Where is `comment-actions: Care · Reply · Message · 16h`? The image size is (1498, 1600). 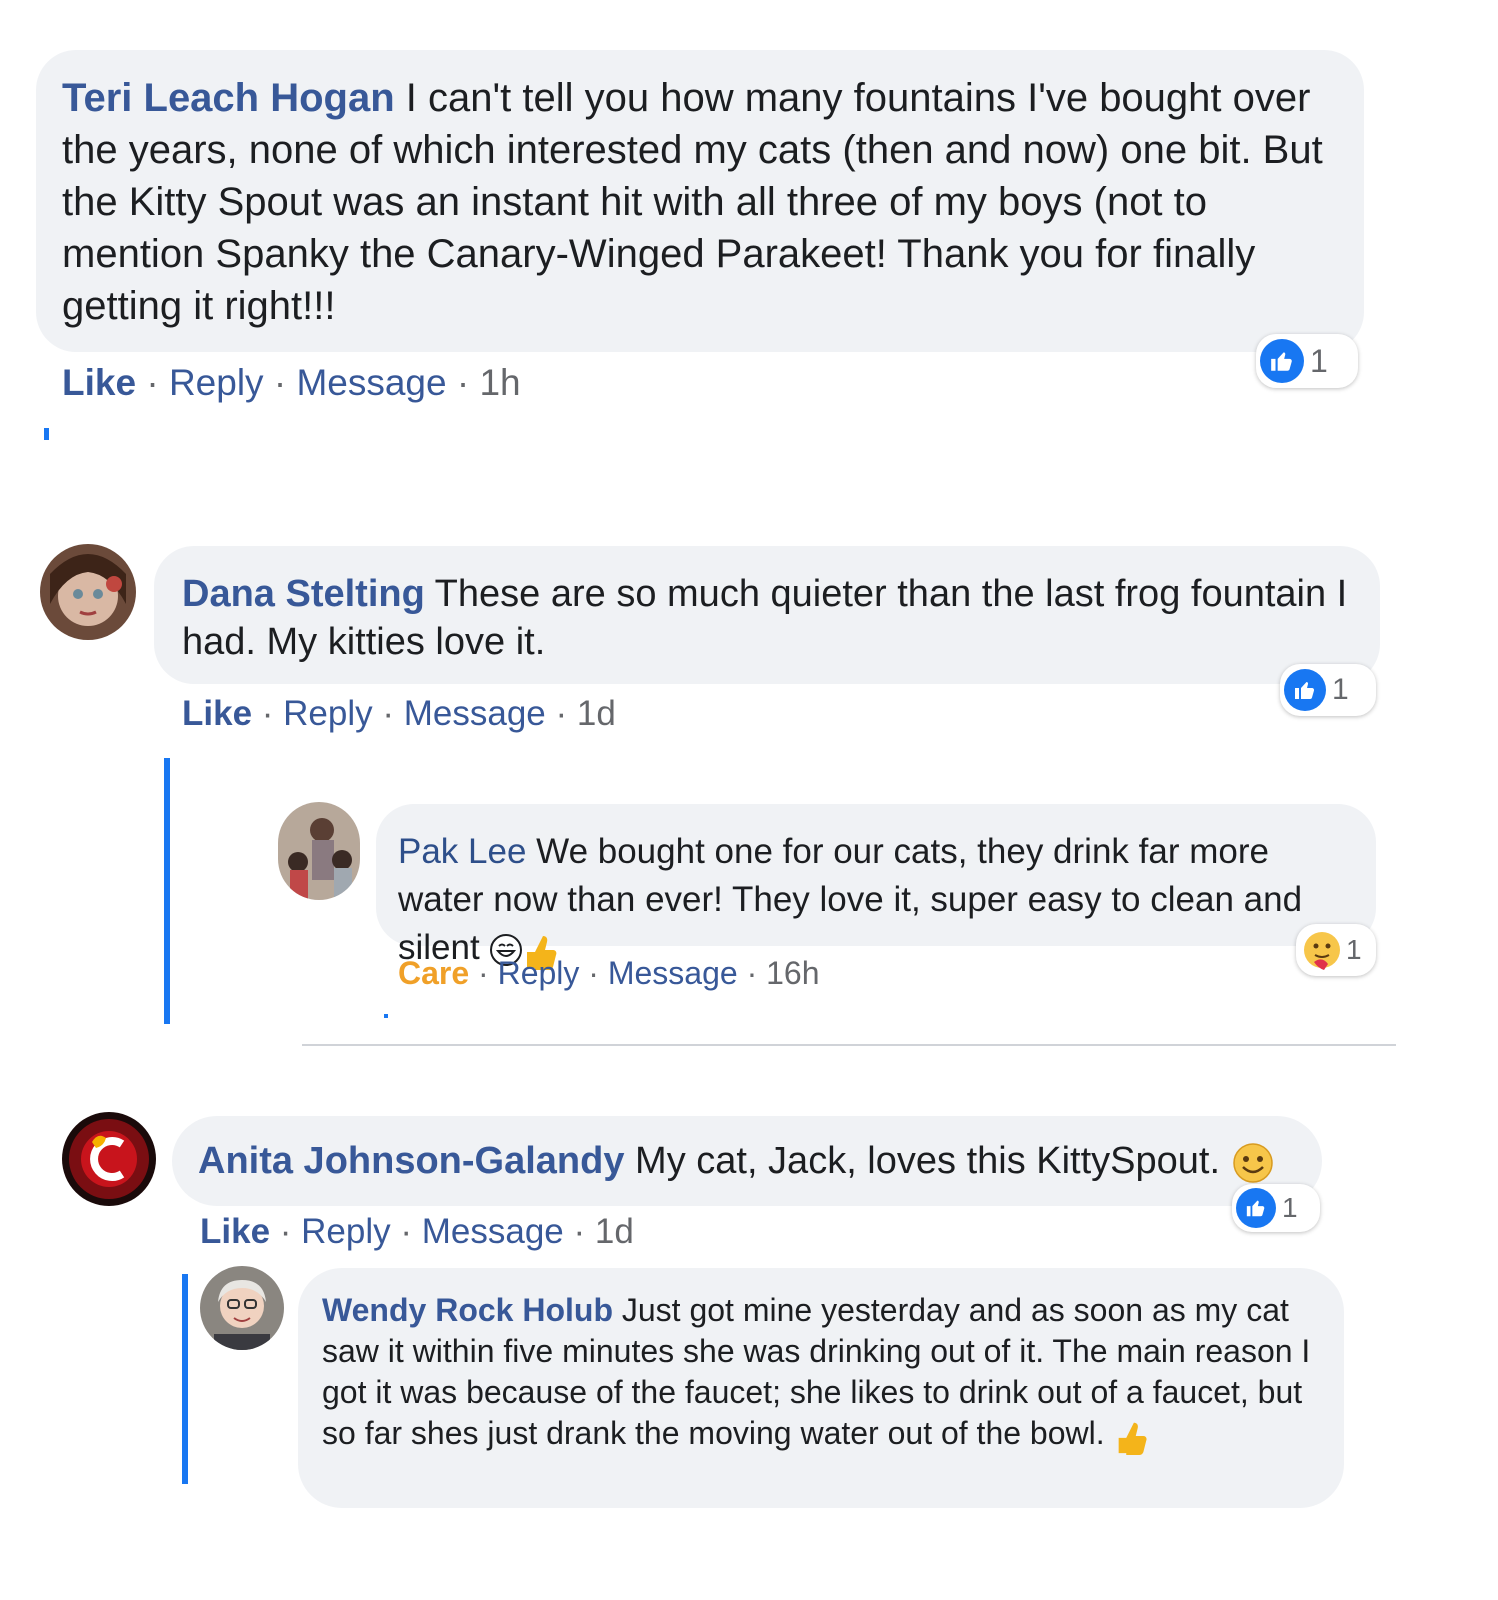
comment-actions: Care · Reply · Message · 16h is located at coordinates (609, 973).